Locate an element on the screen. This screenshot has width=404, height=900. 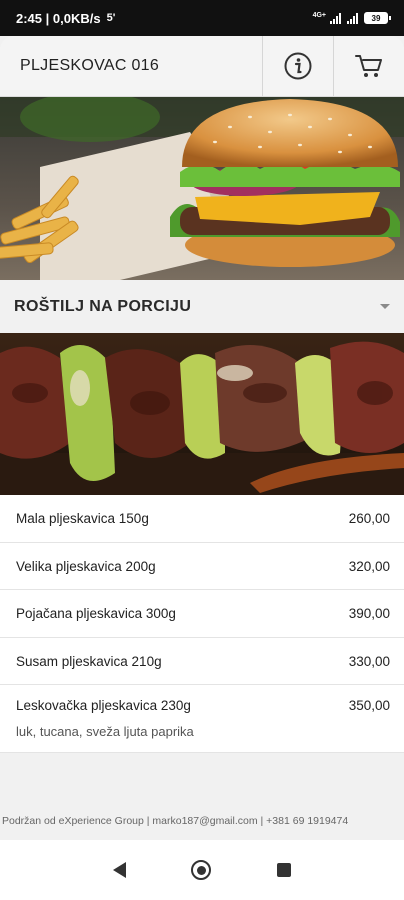
menu-item-name: Pojačana pljeskavica 300g is located at coordinates (96, 613).